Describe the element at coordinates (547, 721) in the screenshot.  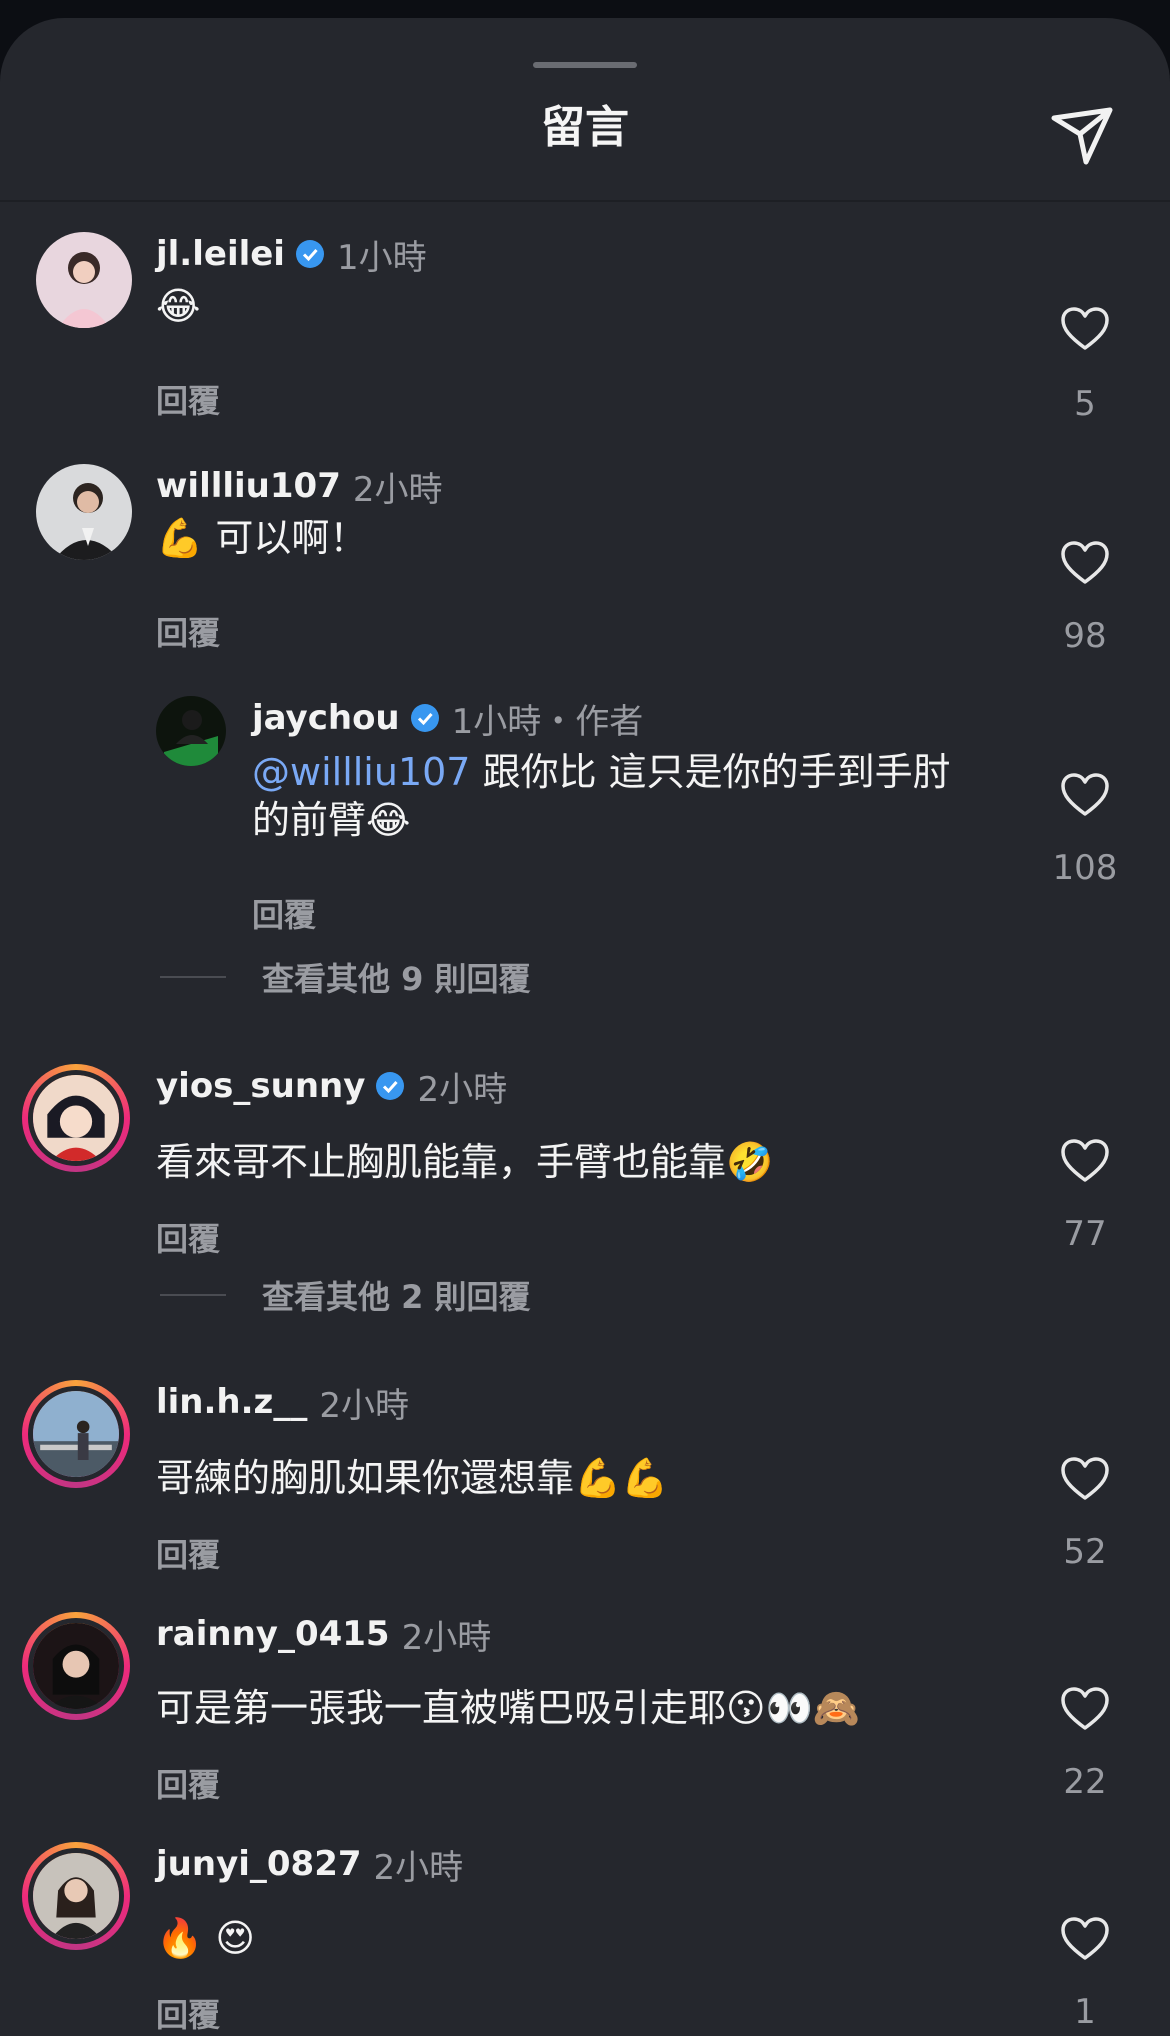
I see `timestamp: 1小時・作者` at that location.